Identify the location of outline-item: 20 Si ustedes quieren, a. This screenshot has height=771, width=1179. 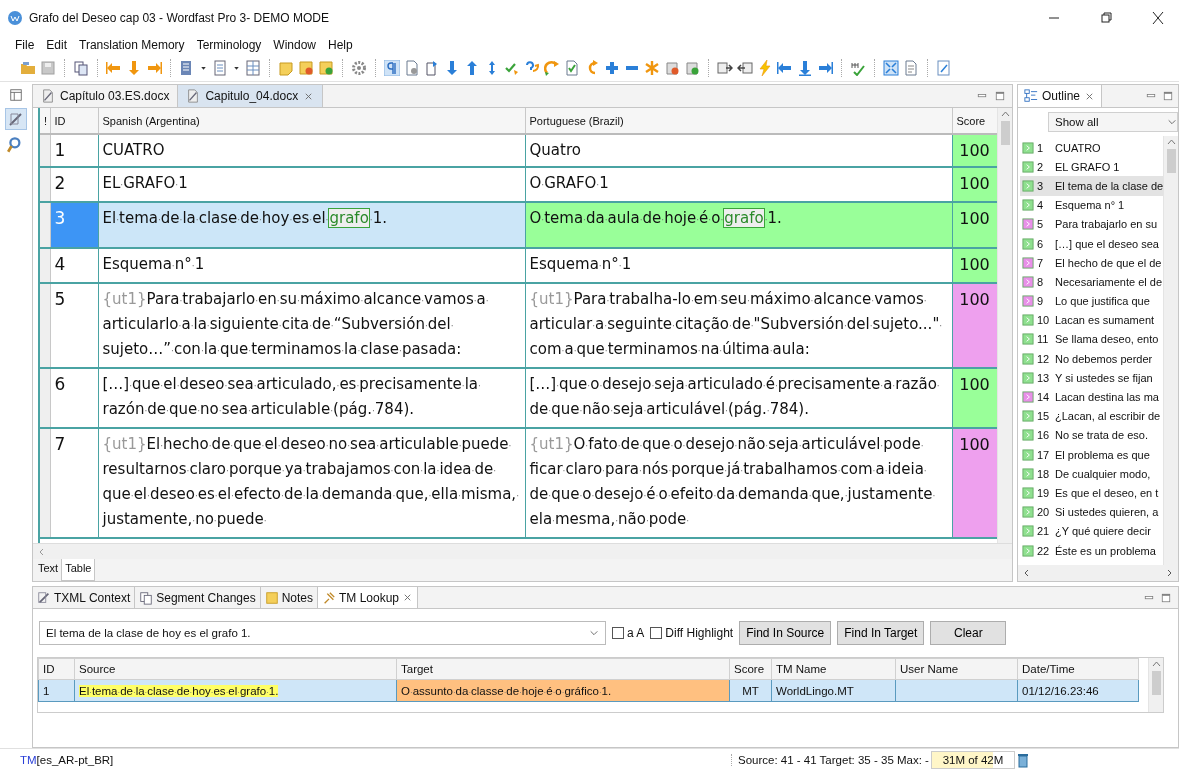
(1091, 512).